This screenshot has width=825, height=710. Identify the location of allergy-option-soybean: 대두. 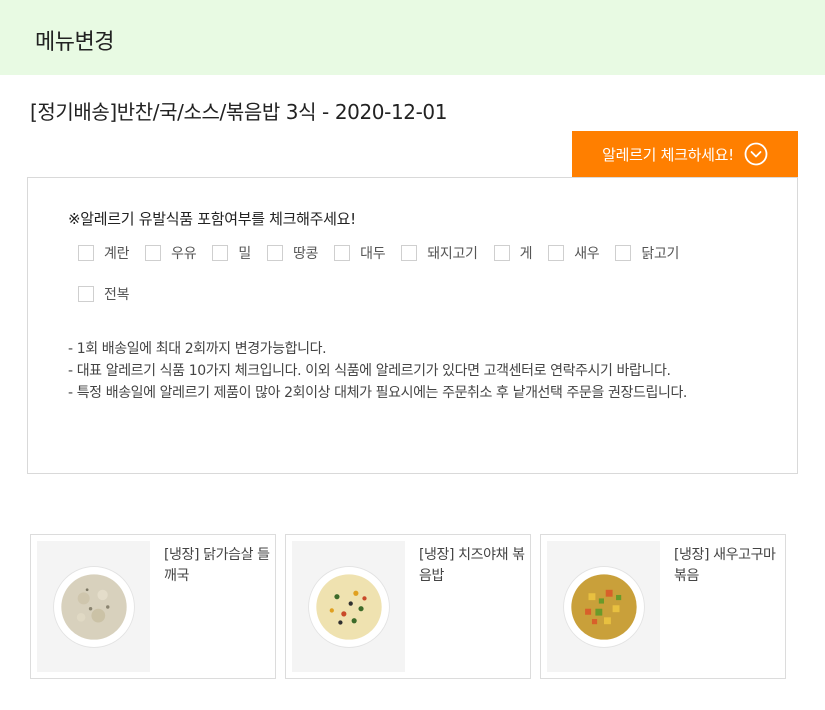
(360, 252).